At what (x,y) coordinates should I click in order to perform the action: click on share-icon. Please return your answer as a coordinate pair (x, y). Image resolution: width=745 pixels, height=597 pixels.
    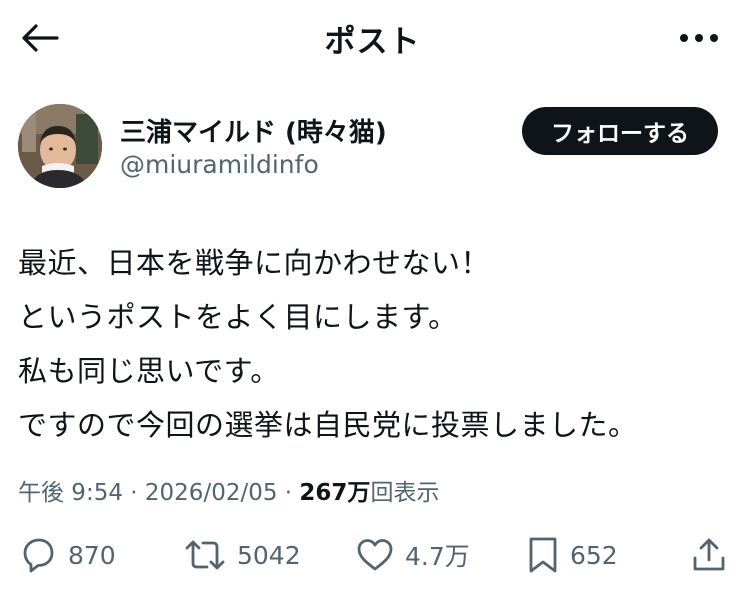
    Looking at the image, I should click on (709, 554).